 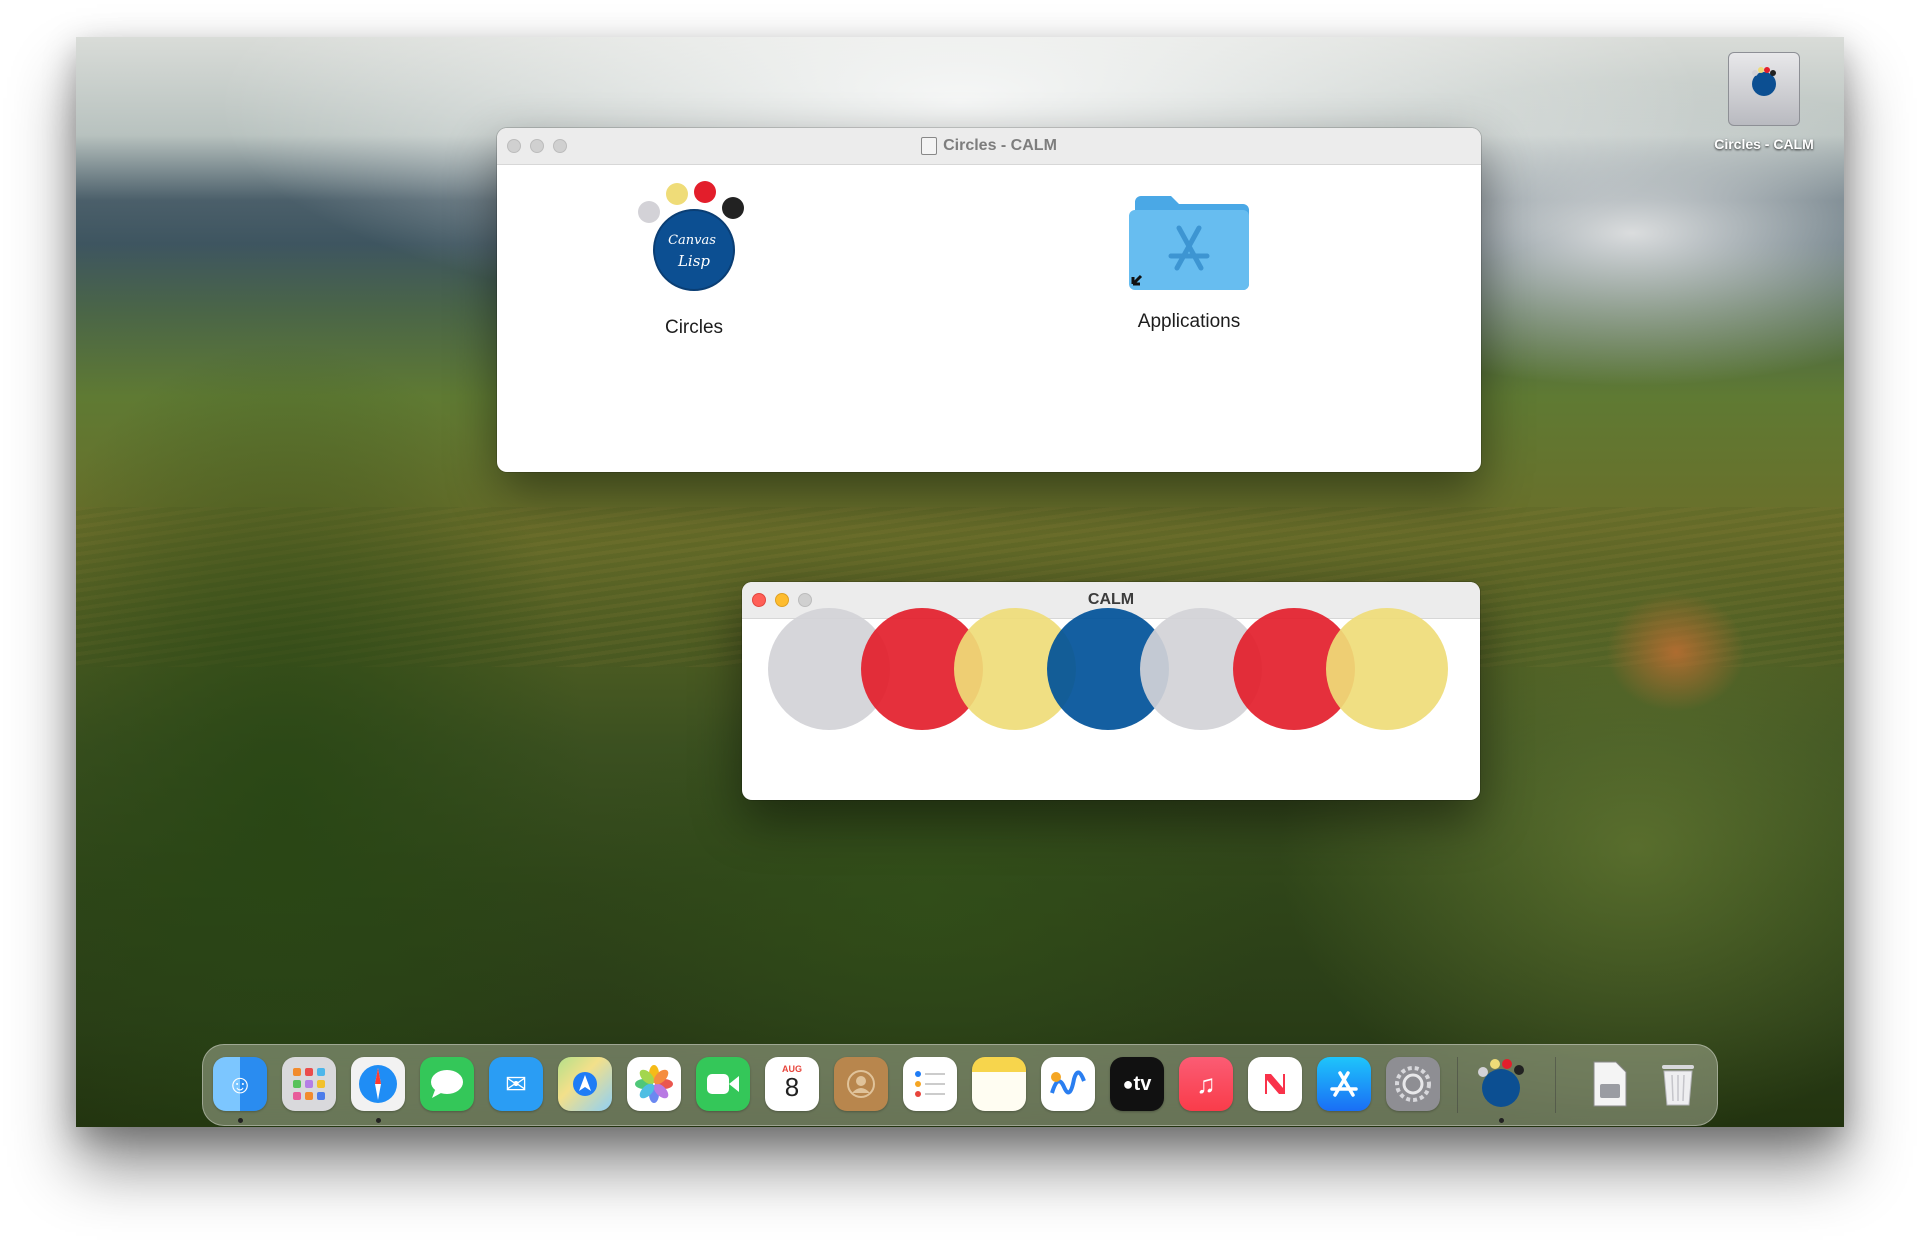 I want to click on dock: ☺ ✉ AUG 8 ● tv ♫, so click(x=960, y=1085).